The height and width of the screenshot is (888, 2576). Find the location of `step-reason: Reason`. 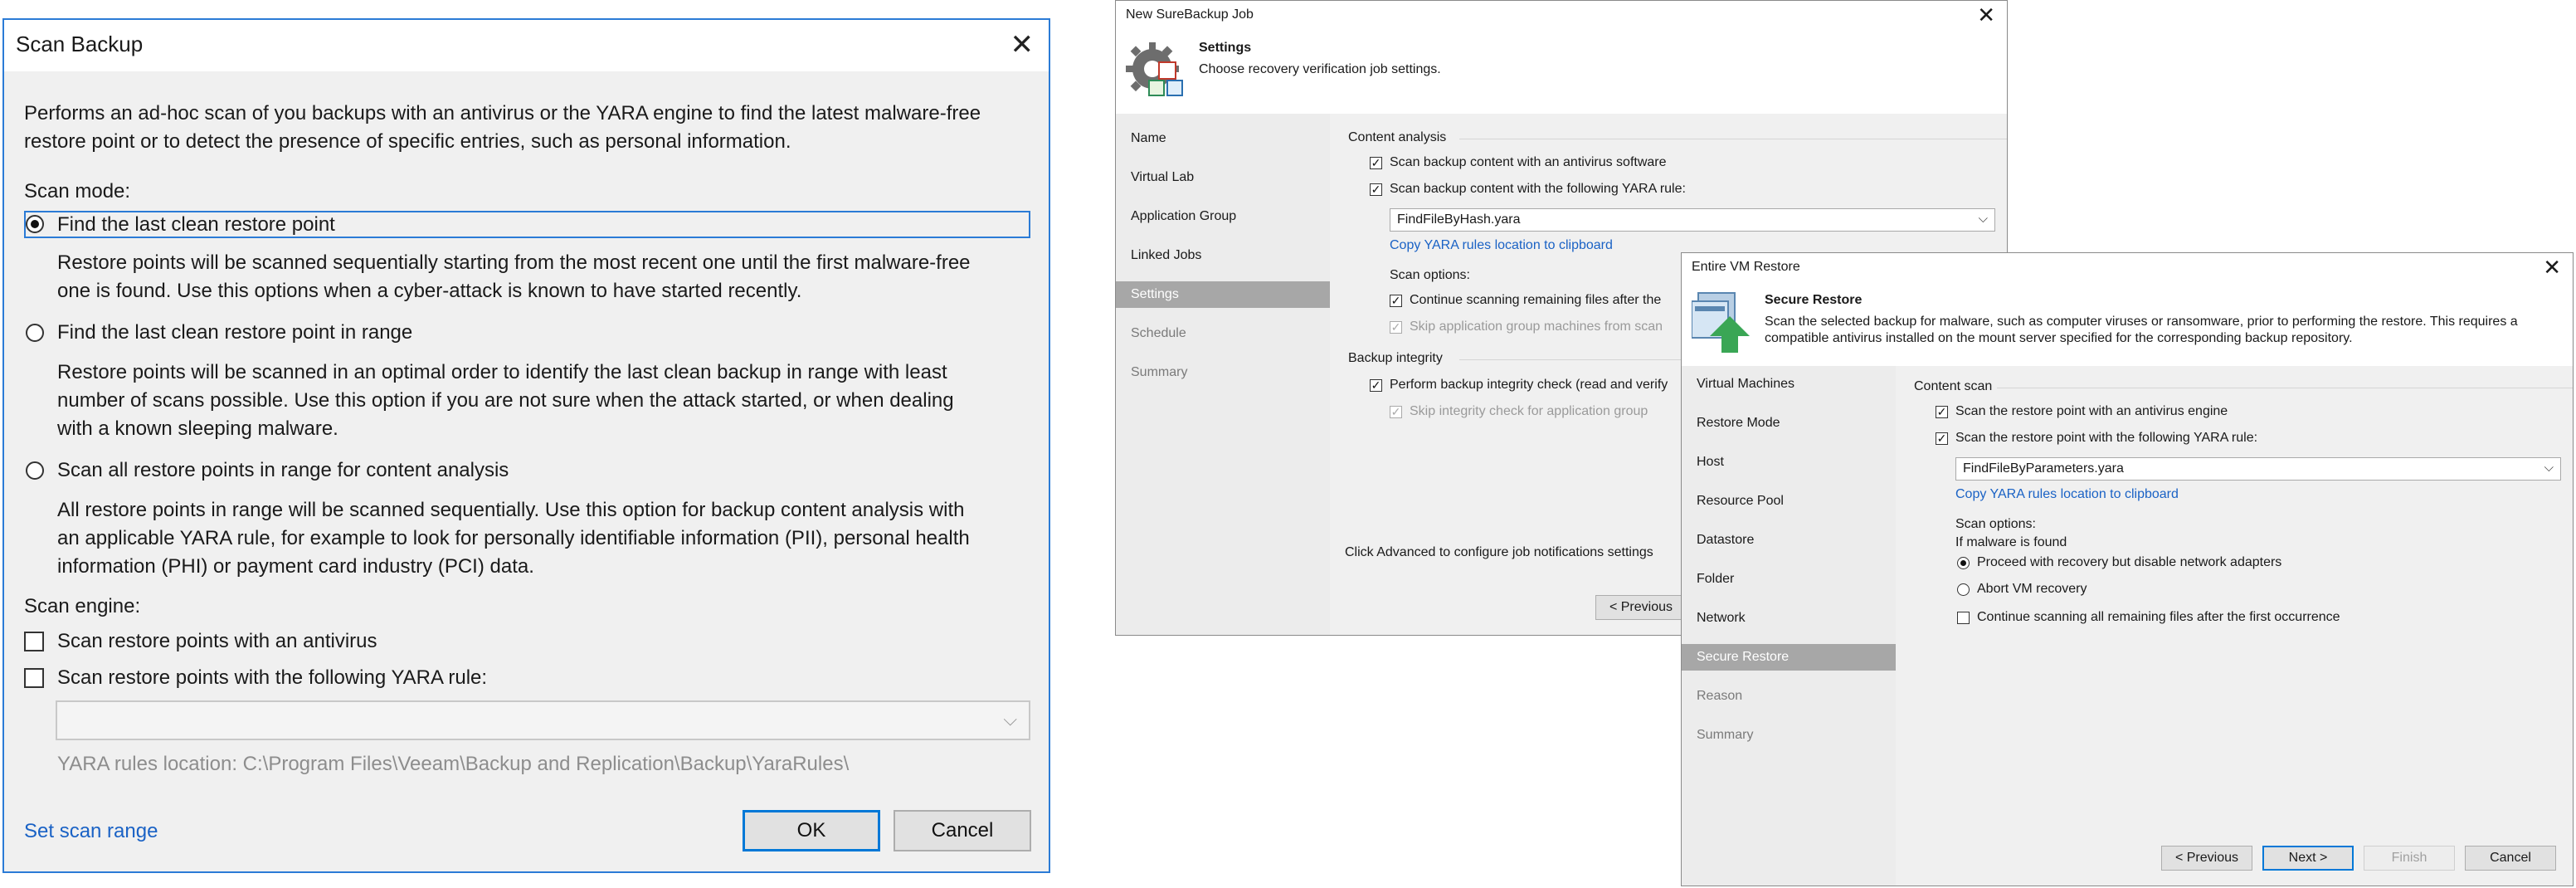

step-reason: Reason is located at coordinates (1720, 696).